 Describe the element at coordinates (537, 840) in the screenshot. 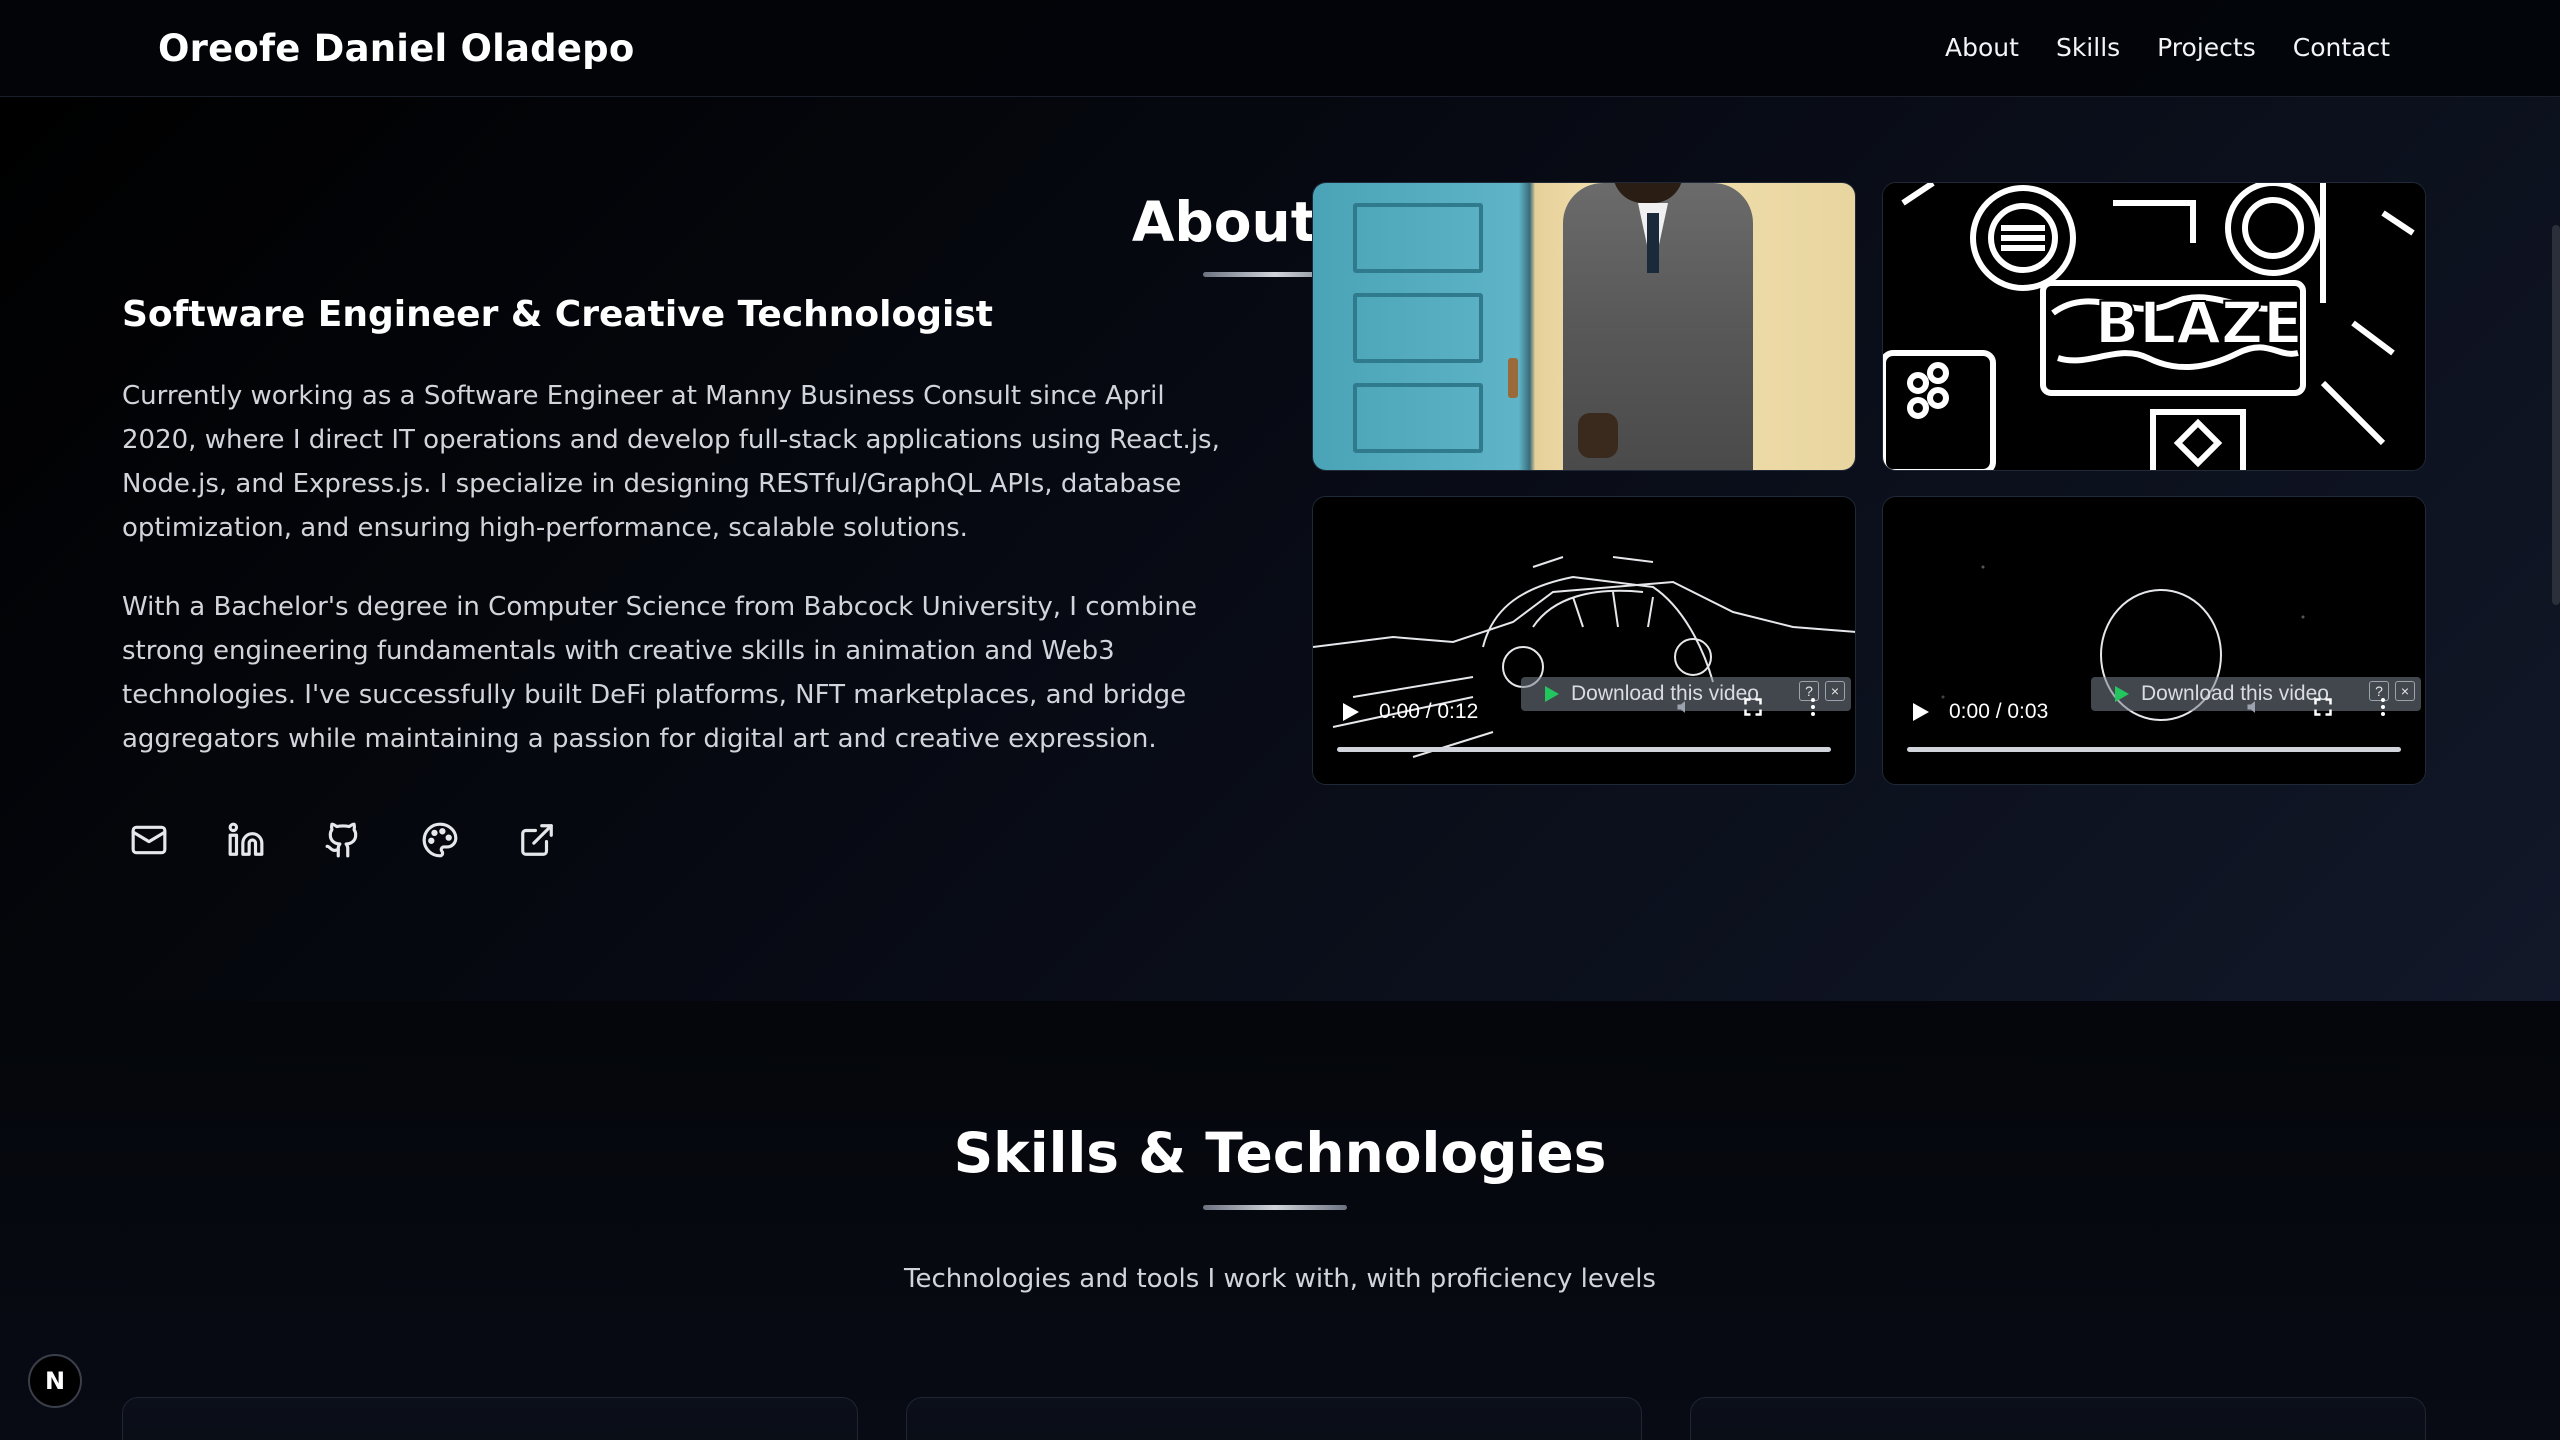

I see `external-link-icon` at that location.